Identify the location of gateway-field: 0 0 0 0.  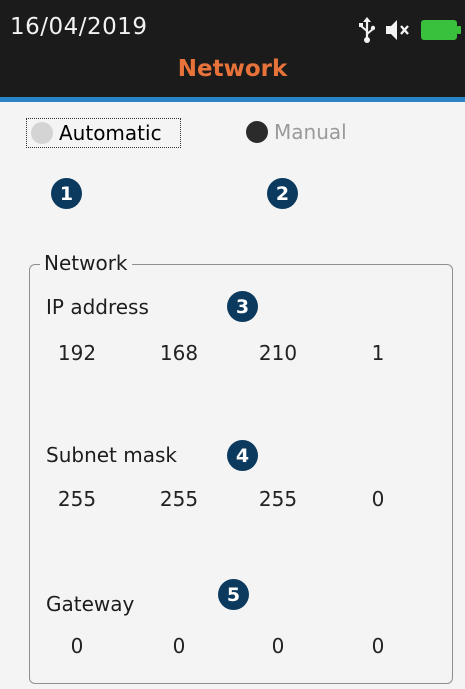
(242, 648).